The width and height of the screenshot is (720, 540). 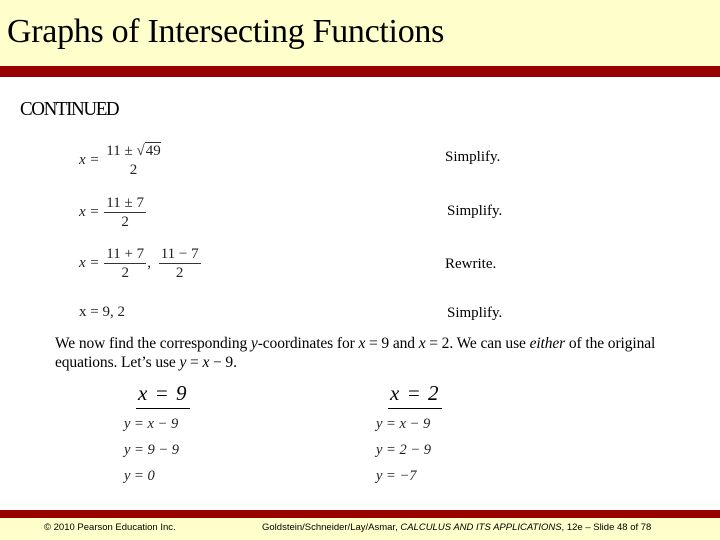 I want to click on footer-accent-bar, so click(x=360, y=514).